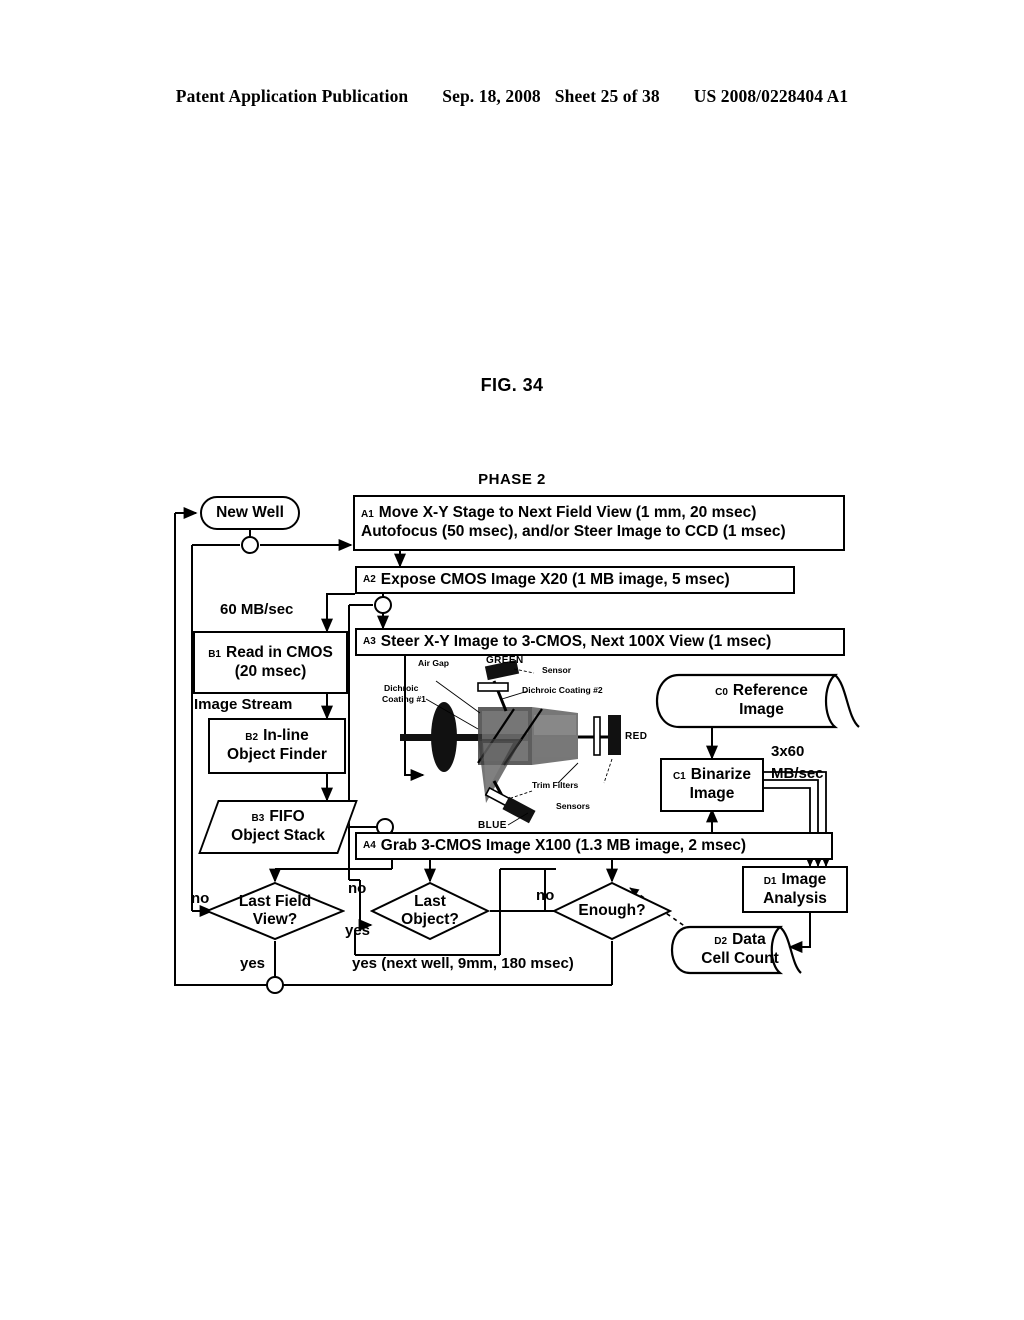 The height and width of the screenshot is (1320, 1024). What do you see at coordinates (562, 690) in the screenshot?
I see `optics-label-dichroic2: Dichroic Coating #2` at bounding box center [562, 690].